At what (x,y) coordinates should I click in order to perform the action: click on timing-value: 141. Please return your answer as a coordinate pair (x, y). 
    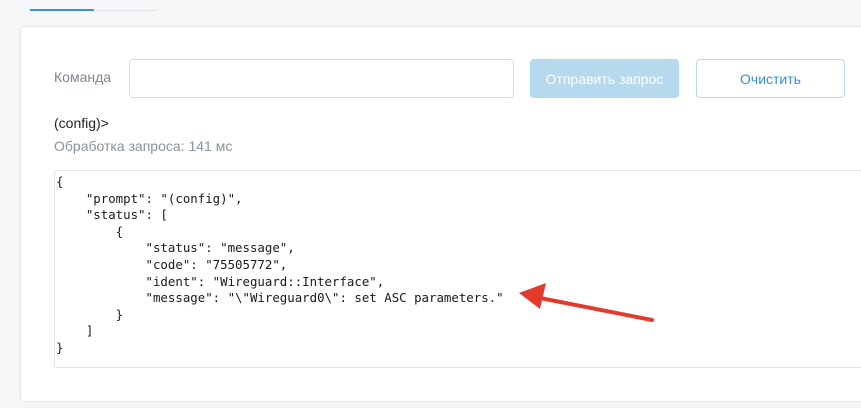
    Looking at the image, I should click on (200, 146).